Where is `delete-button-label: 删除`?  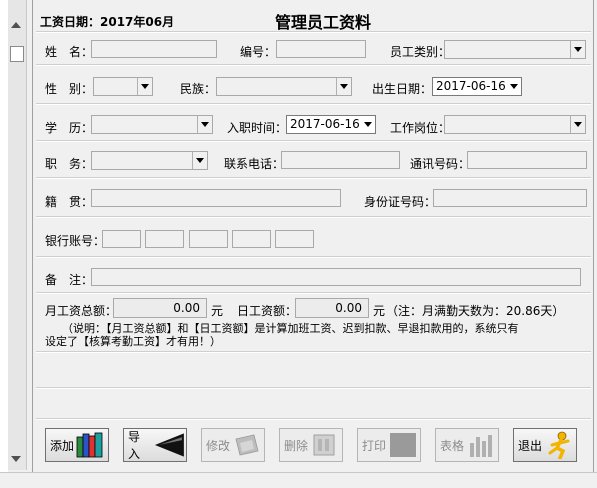
delete-button-label: 删除 is located at coordinates (296, 445).